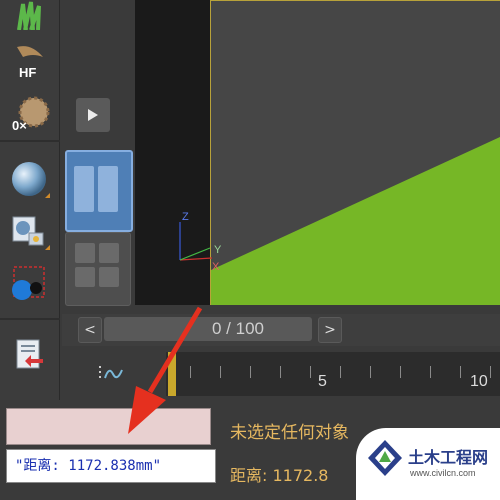 This screenshot has height=500, width=500. I want to click on annotation-arrow, so click(165, 370).